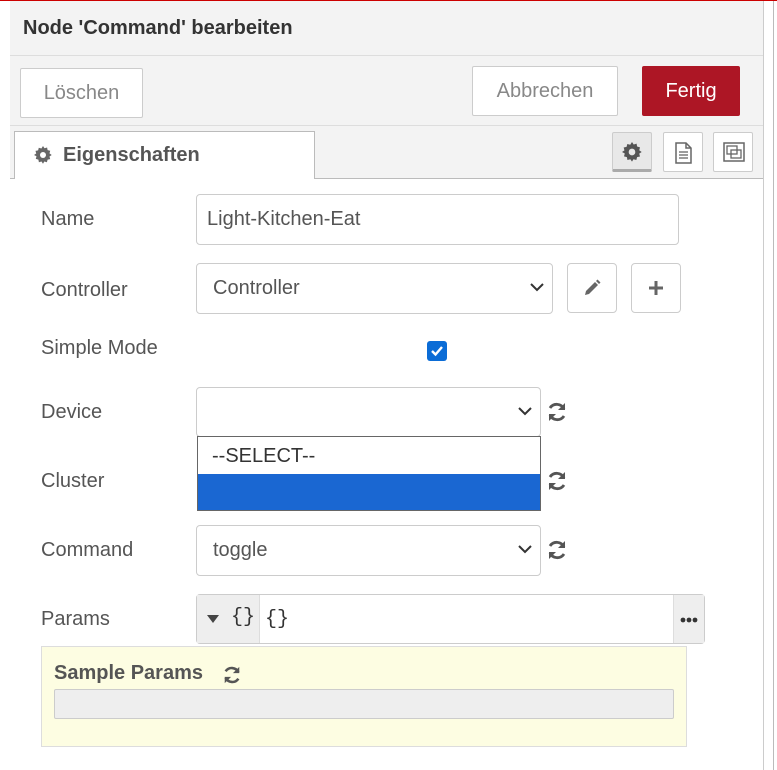 The width and height of the screenshot is (777, 770). I want to click on device-dropdown-list: --SELECT--, so click(369, 473).